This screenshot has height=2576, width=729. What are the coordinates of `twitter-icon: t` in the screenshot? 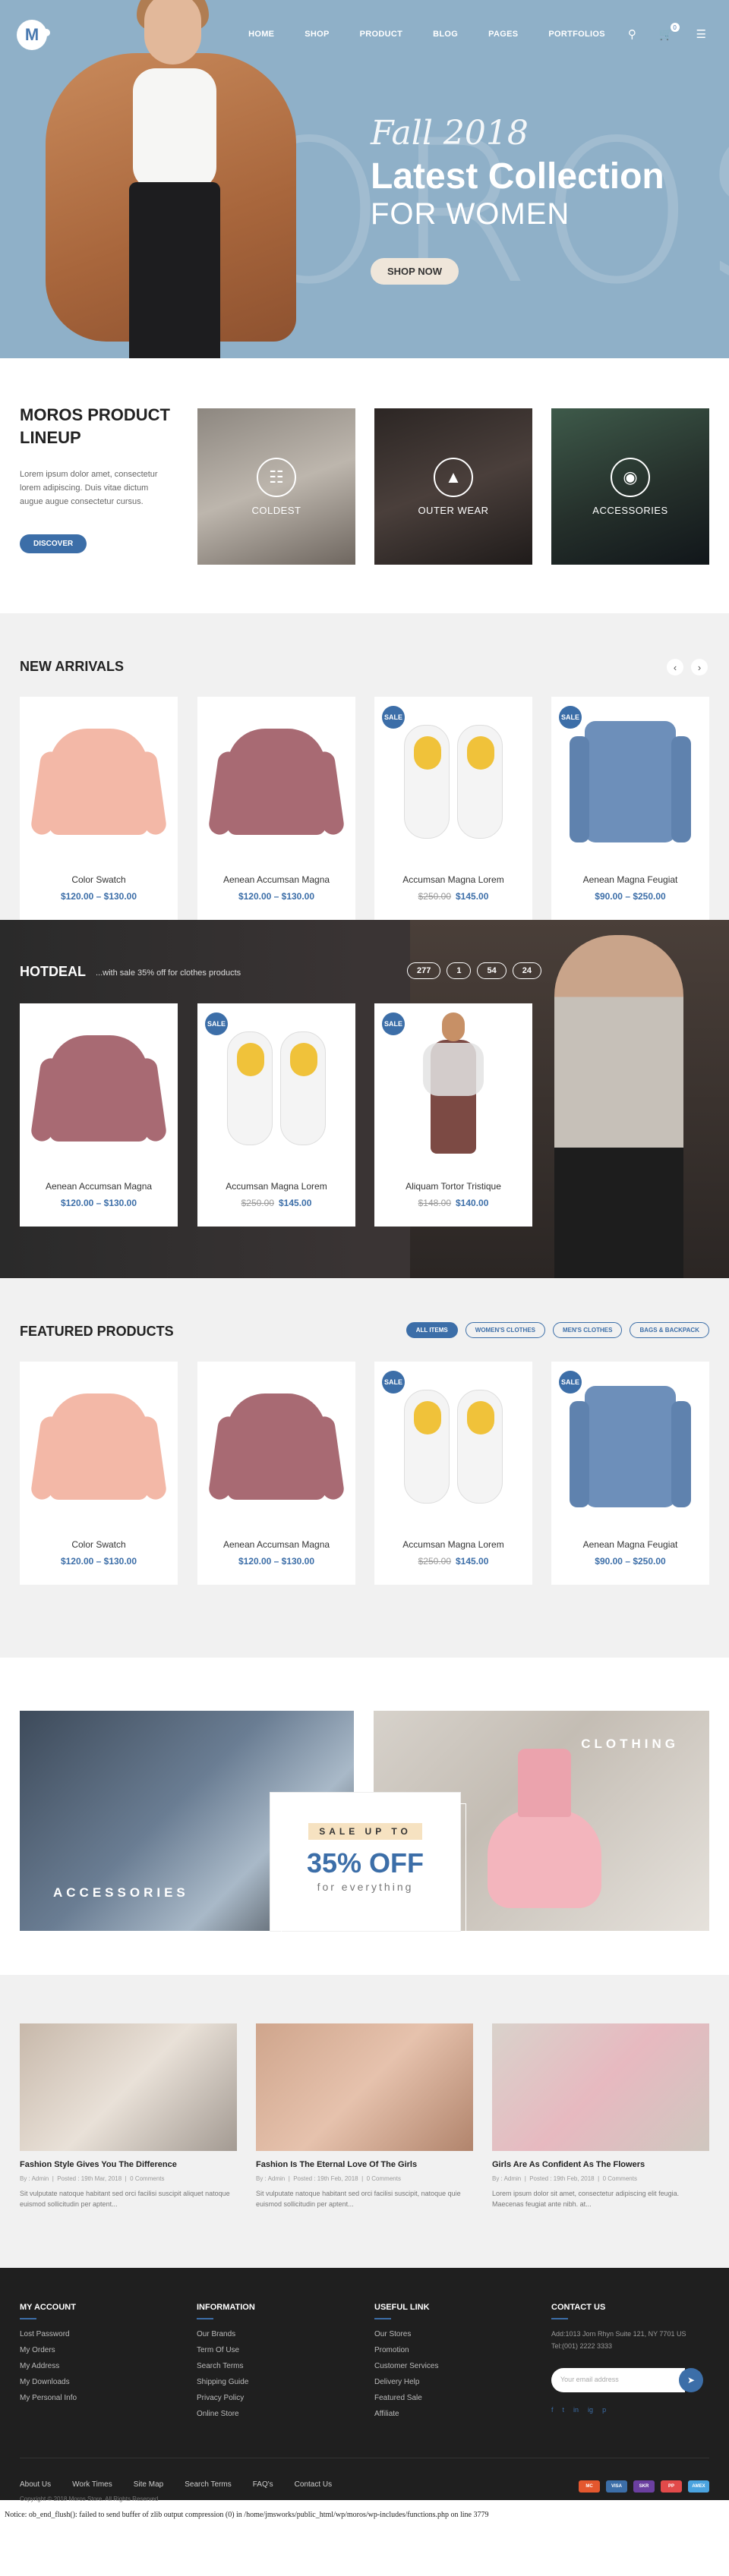 It's located at (564, 2410).